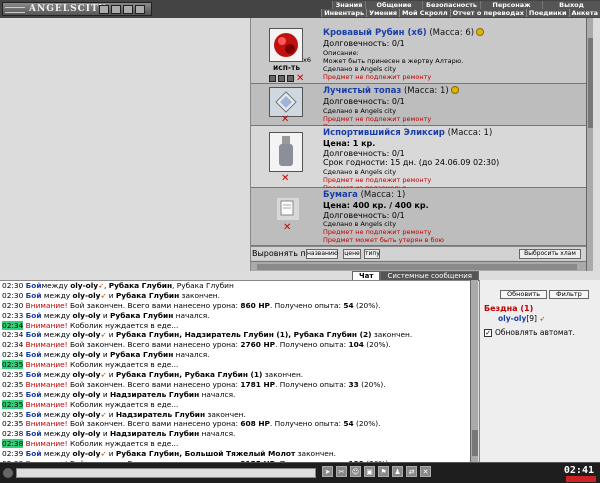  What do you see at coordinates (341, 471) in the screenshot?
I see `clear-icon: ✂` at bounding box center [341, 471].